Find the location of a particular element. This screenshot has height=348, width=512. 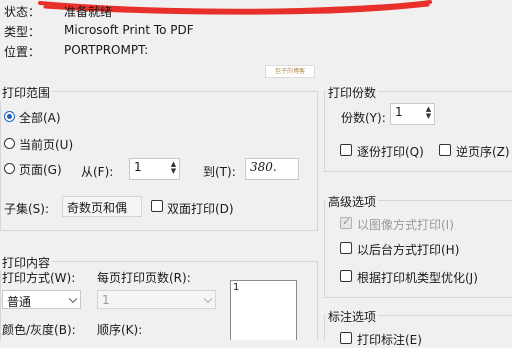

range-pages-label: 页面(G) is located at coordinates (40, 170).